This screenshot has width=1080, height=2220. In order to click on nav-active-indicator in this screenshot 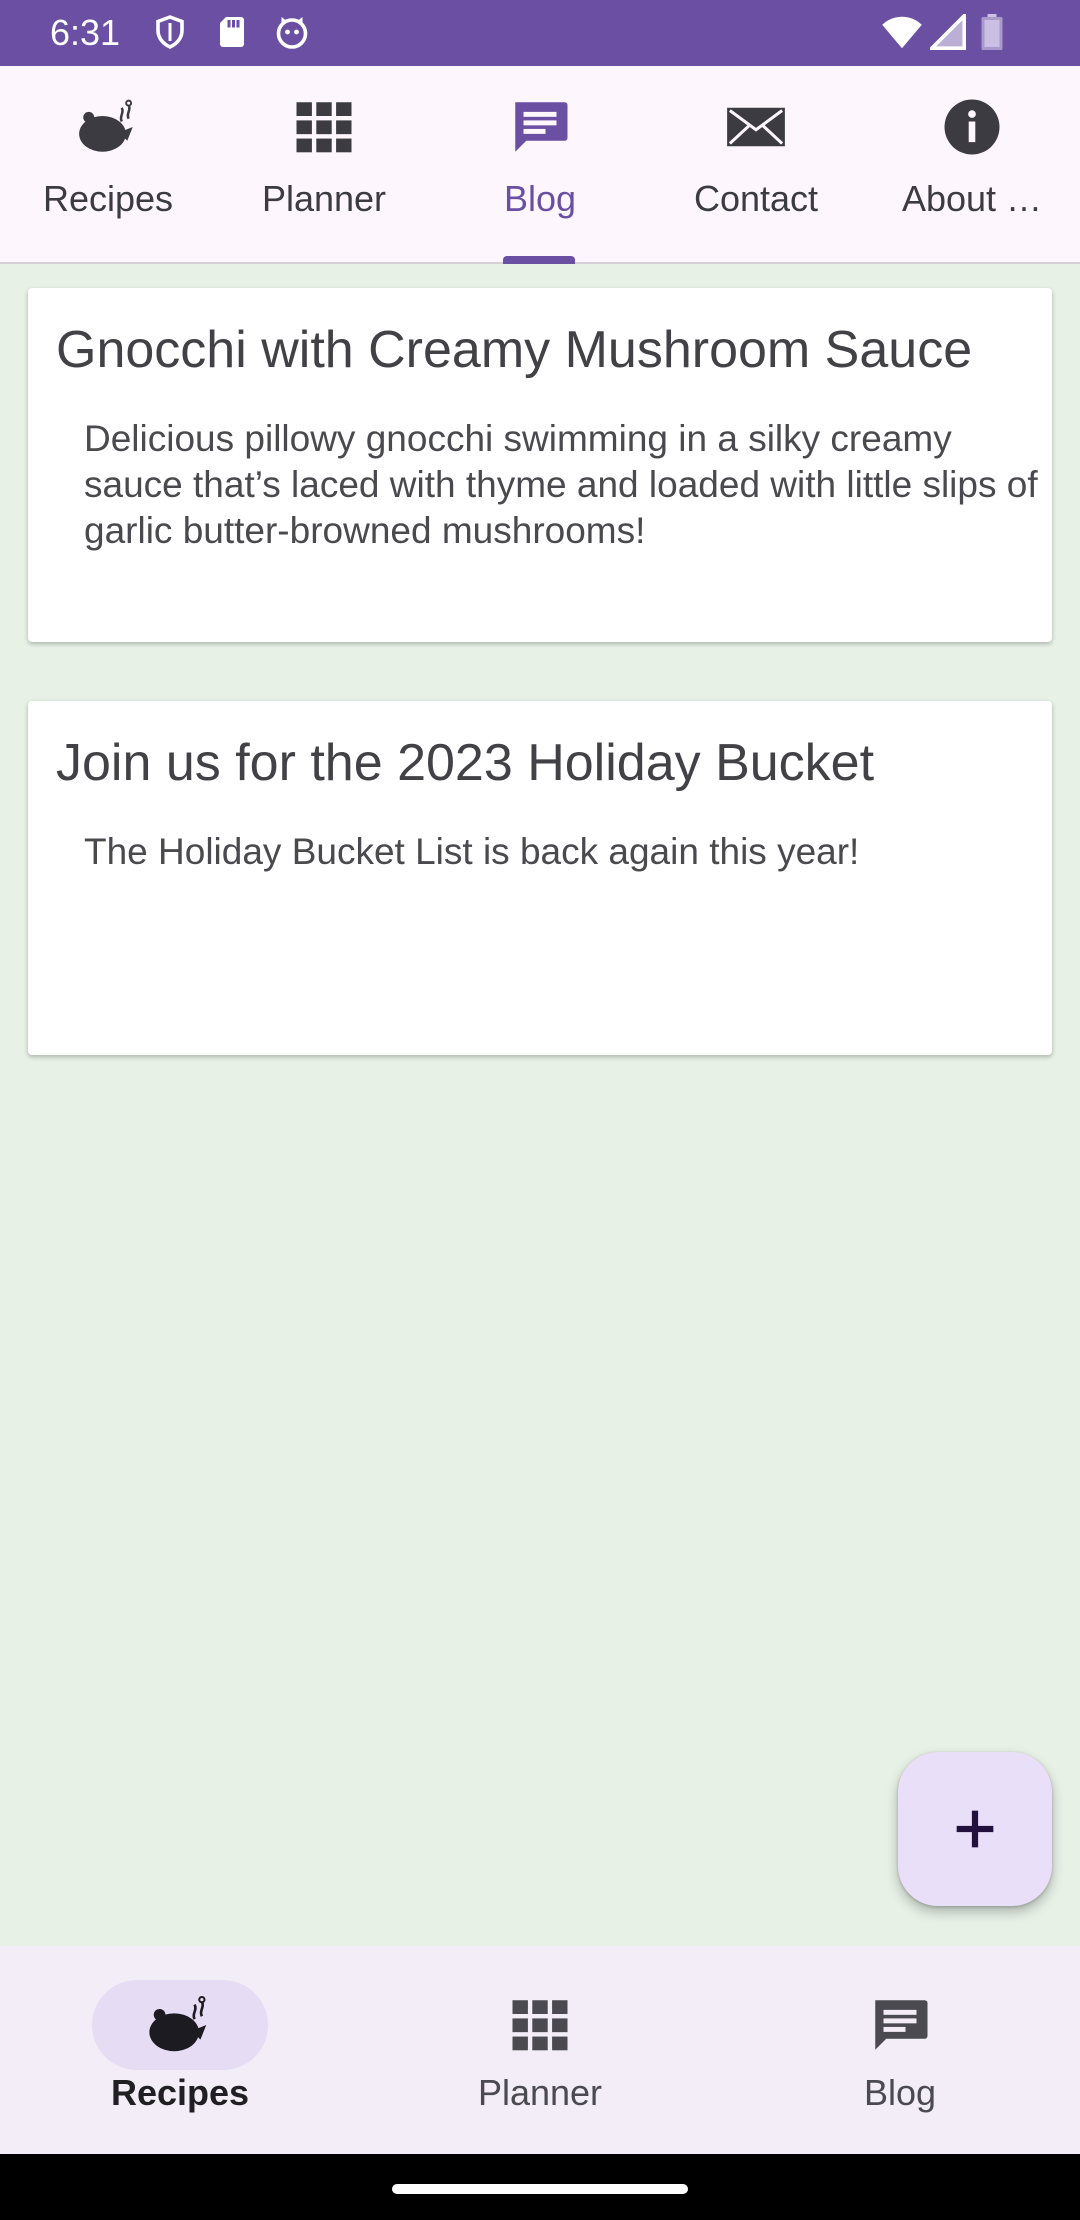, I will do `click(180, 2025)`.